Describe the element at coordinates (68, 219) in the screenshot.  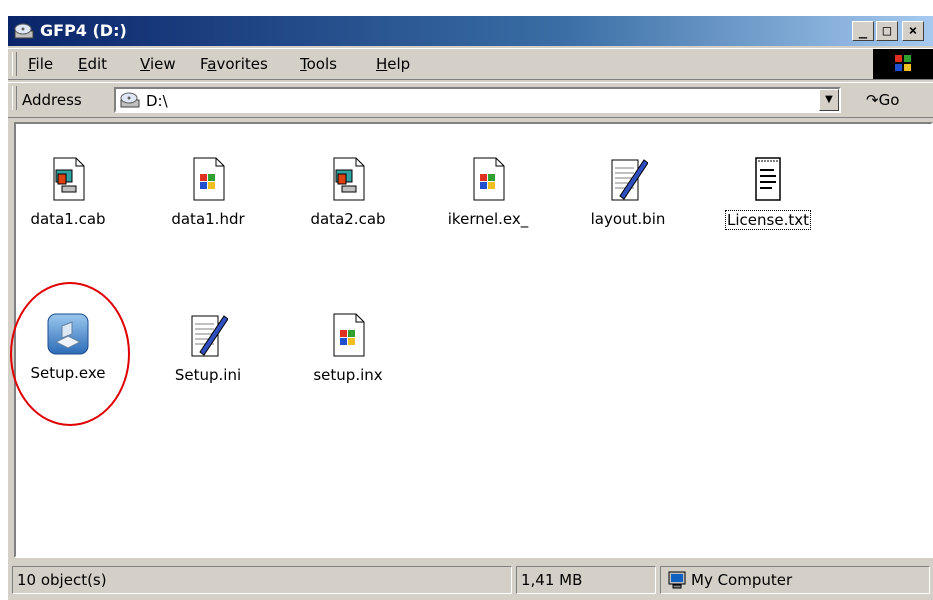
I see `file-name: data1.cab` at that location.